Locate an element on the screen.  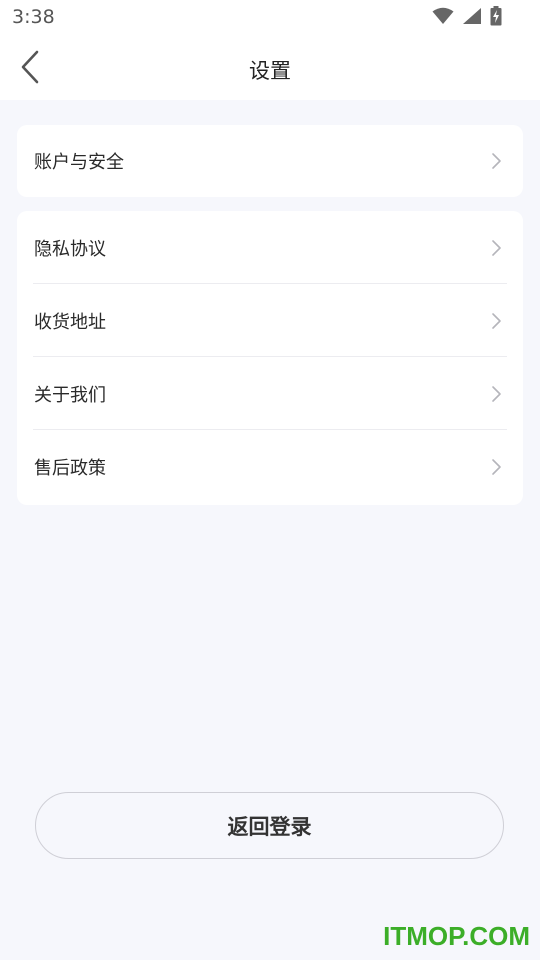
status-icons is located at coordinates (467, 16).